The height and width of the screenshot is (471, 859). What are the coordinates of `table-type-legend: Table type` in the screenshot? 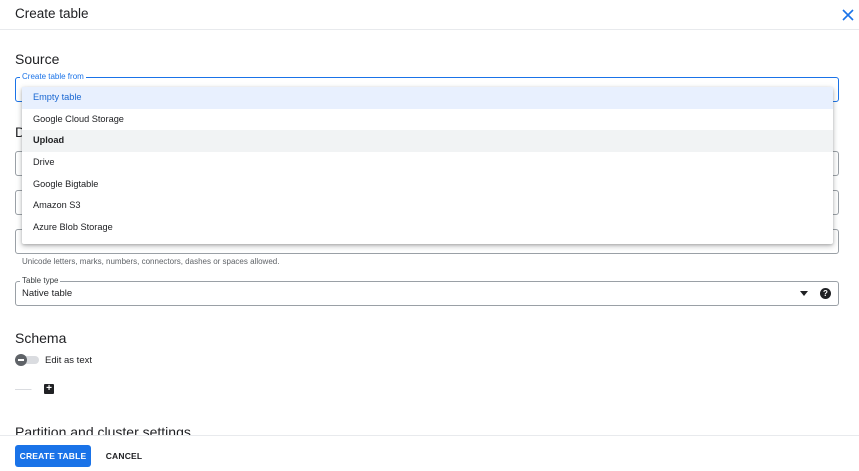 It's located at (40, 281).